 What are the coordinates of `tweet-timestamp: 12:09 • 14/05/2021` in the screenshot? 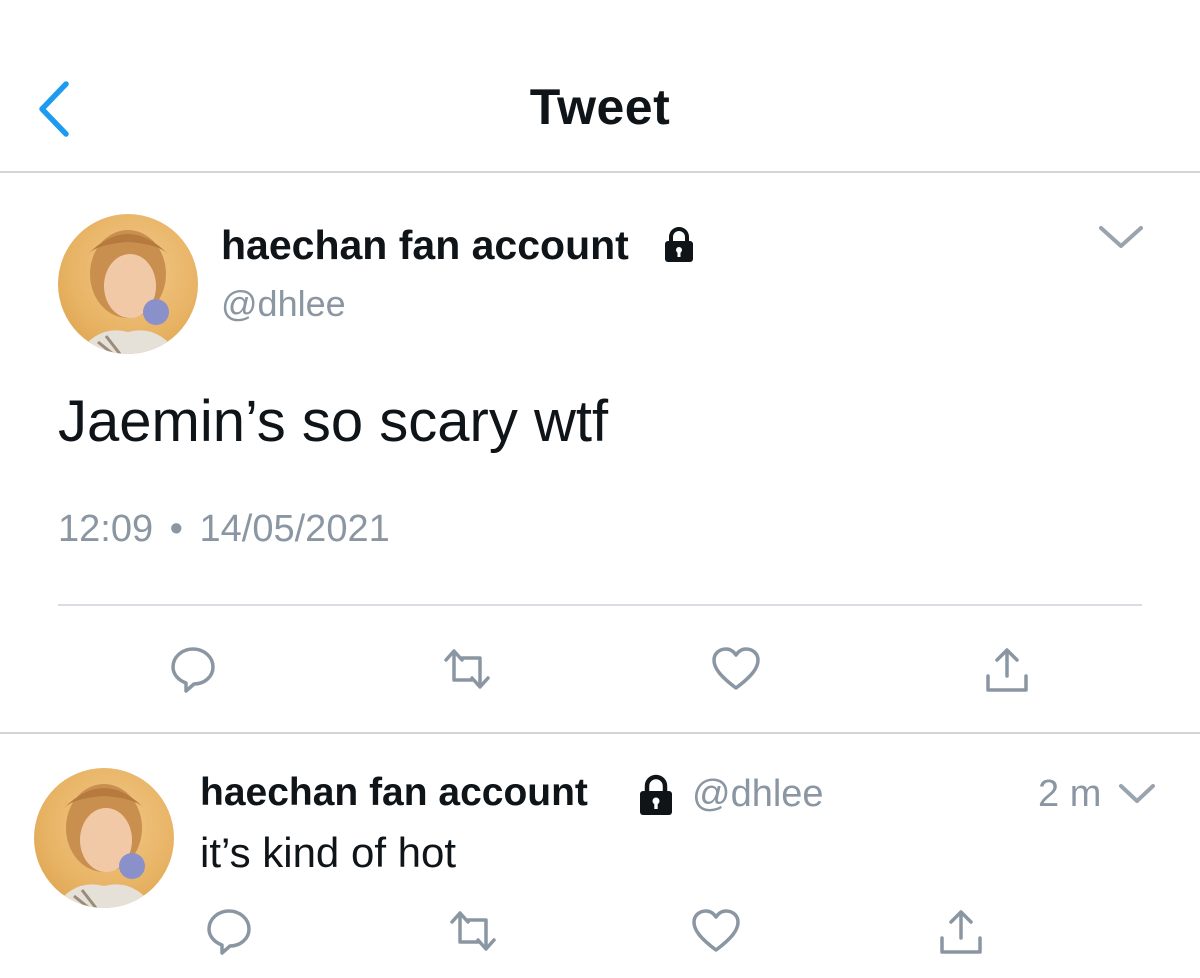 It's located at (224, 529).